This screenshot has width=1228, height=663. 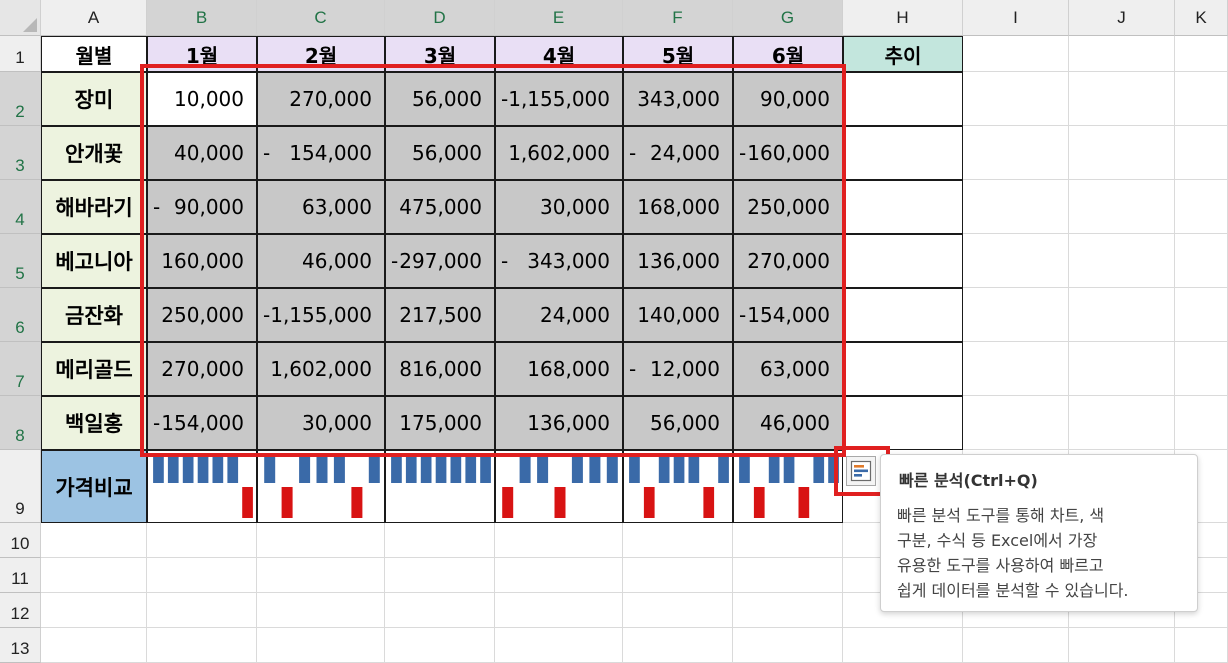 I want to click on column-header-d: D, so click(x=440, y=18).